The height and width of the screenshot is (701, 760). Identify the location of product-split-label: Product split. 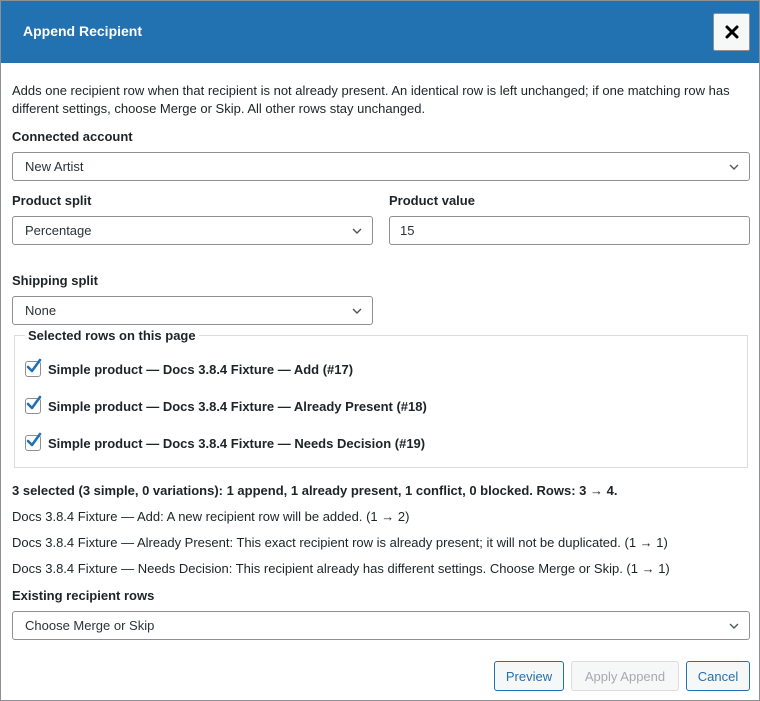
(52, 200).